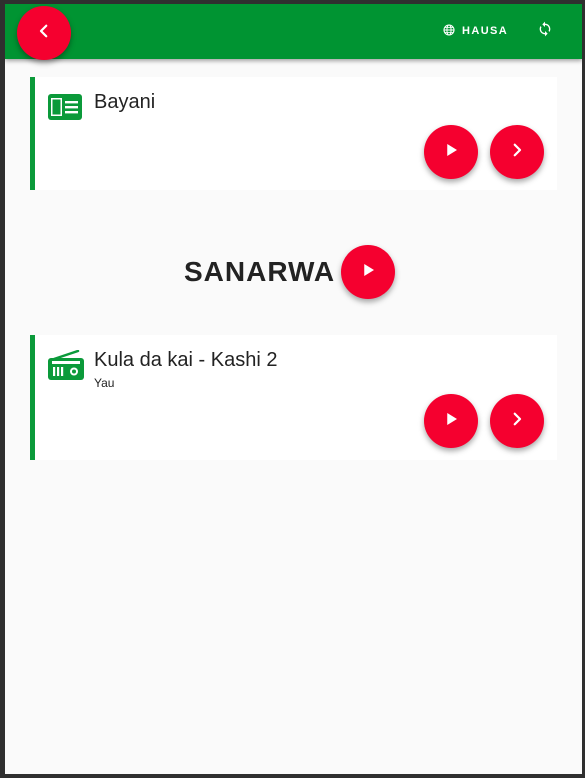 The width and height of the screenshot is (585, 778). What do you see at coordinates (449, 31) in the screenshot?
I see `globe-icon` at bounding box center [449, 31].